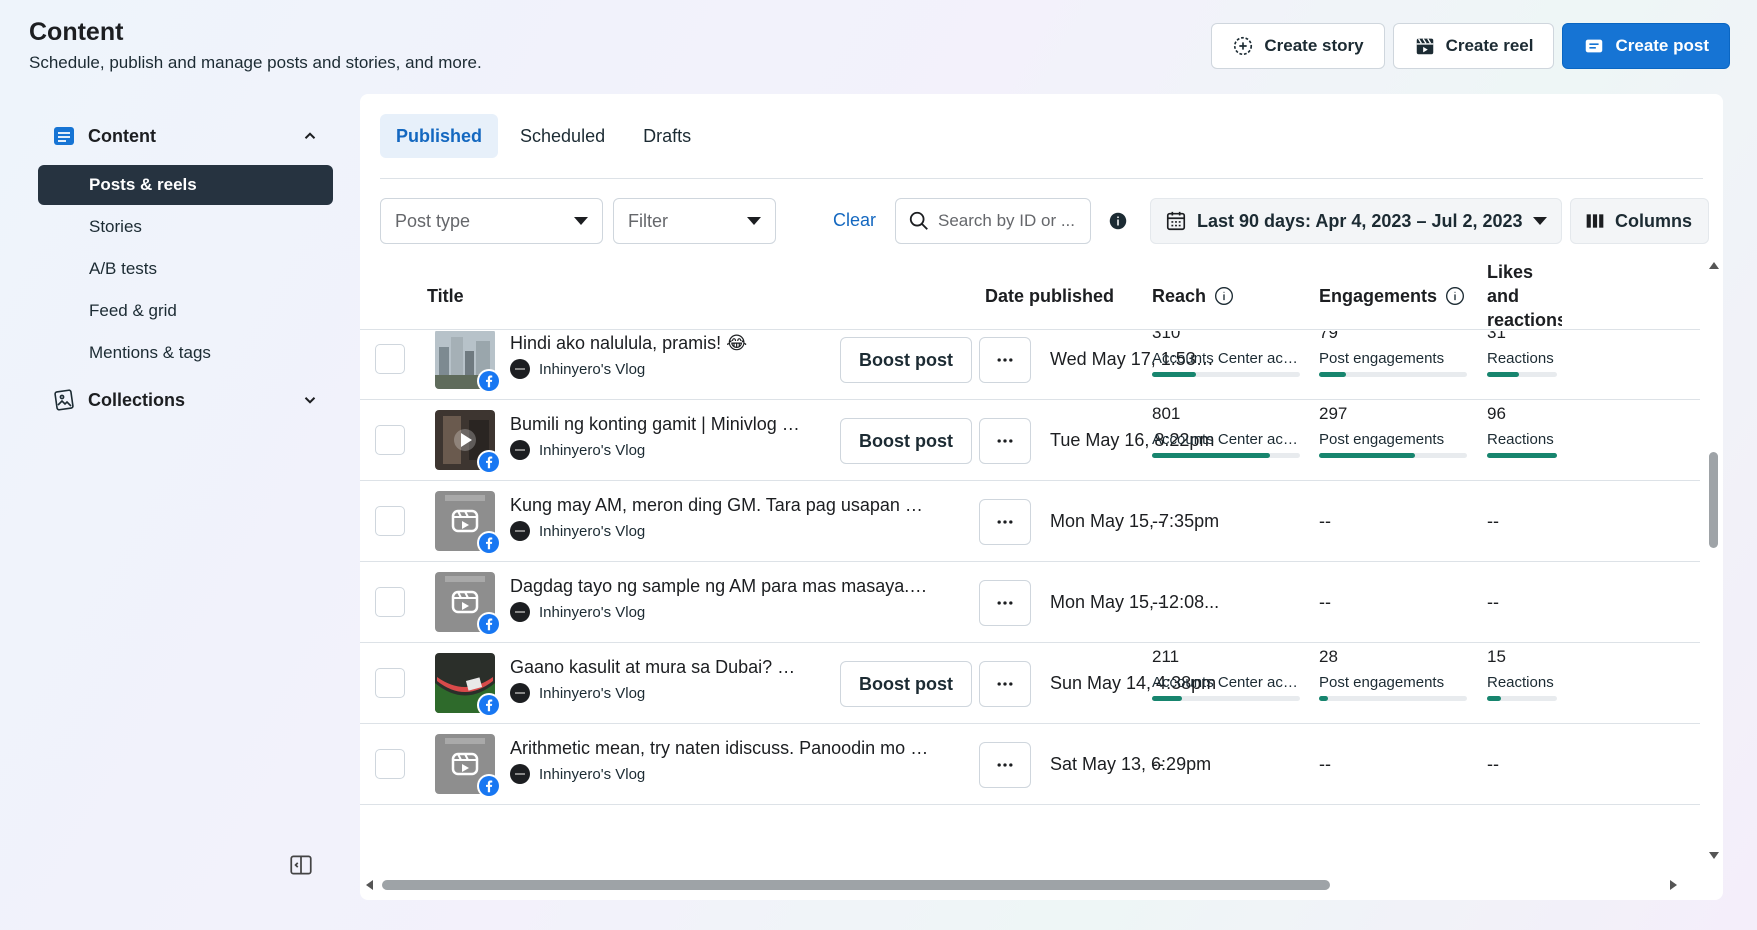 Image resolution: width=1757 pixels, height=930 pixels. What do you see at coordinates (1646, 46) in the screenshot?
I see `create-post-button: Create post` at bounding box center [1646, 46].